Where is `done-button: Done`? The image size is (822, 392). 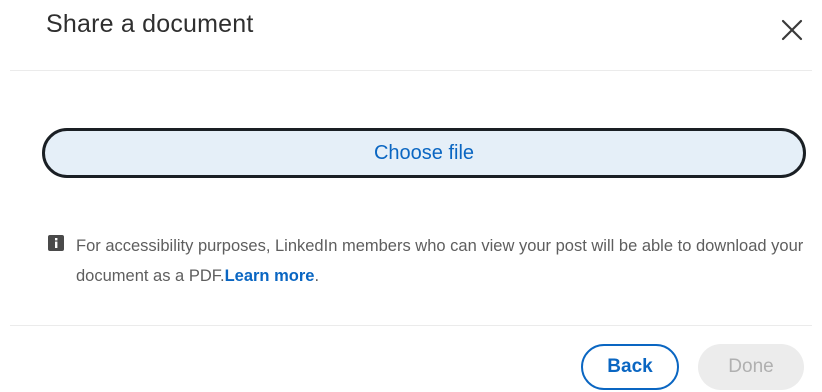 done-button: Done is located at coordinates (751, 367).